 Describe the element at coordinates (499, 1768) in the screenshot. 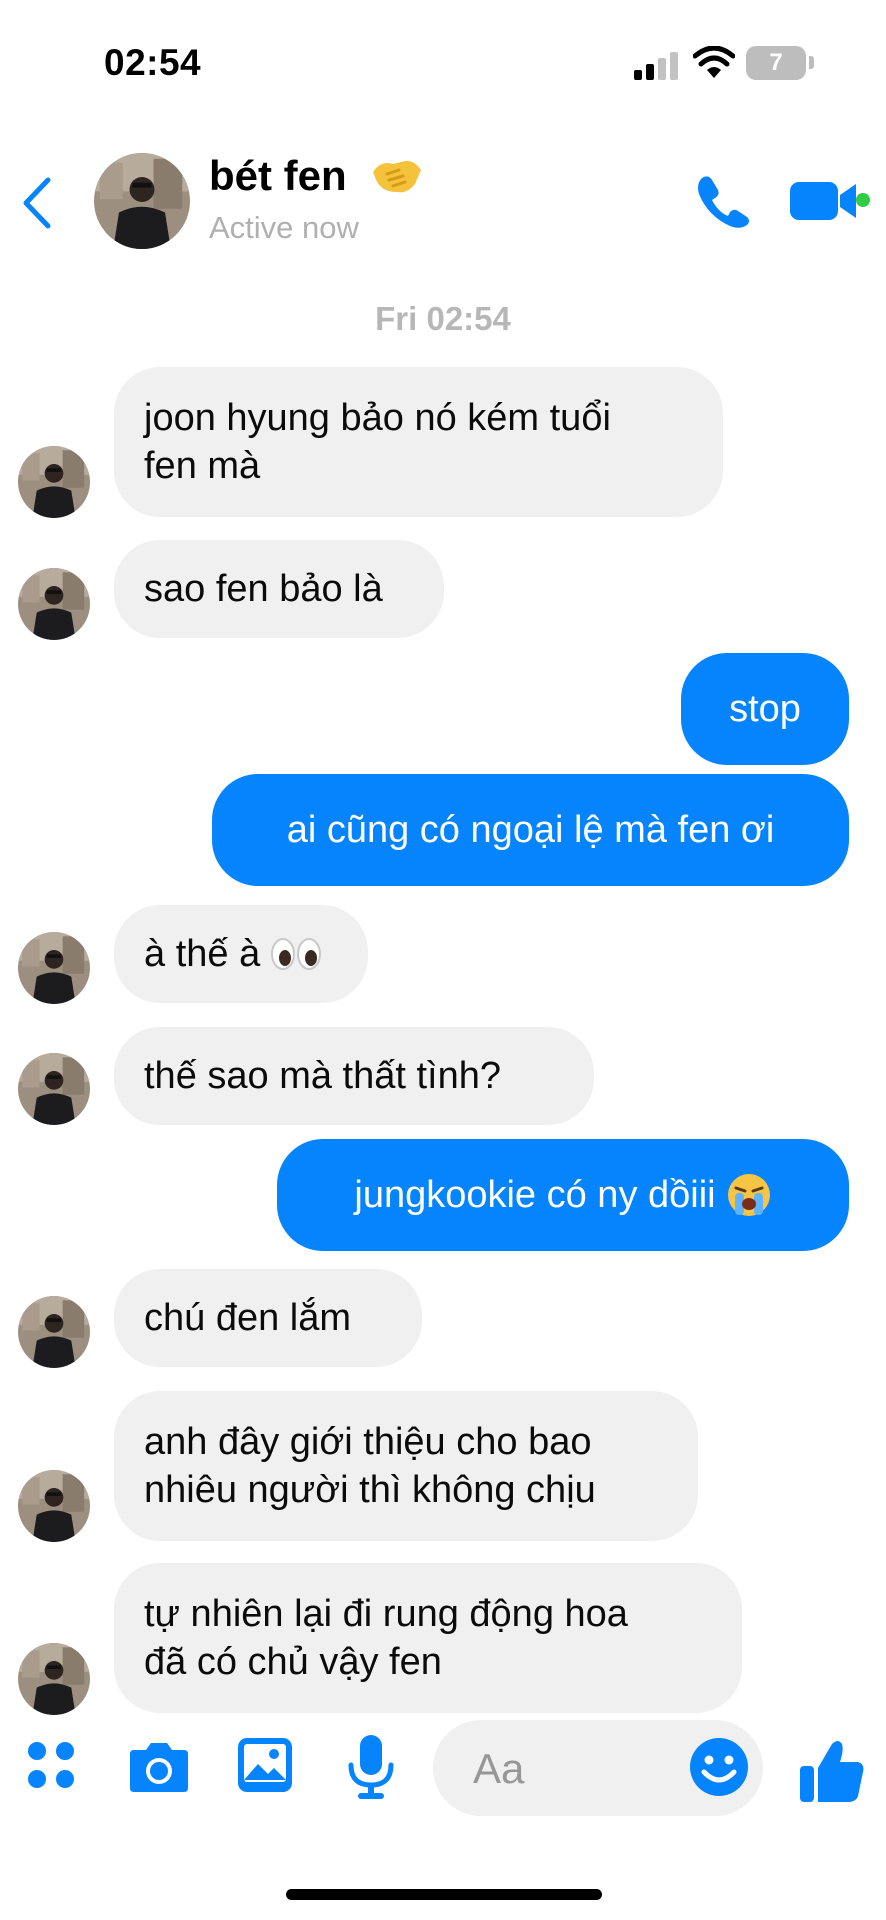

I see `message-input-placeholder: Aa` at that location.